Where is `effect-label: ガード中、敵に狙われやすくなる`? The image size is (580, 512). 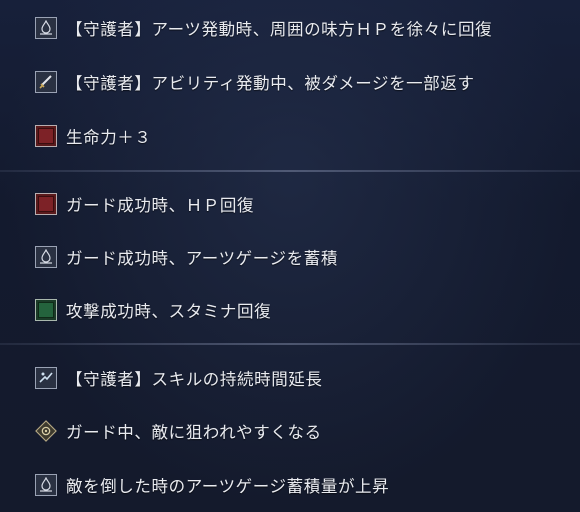 effect-label: ガード中、敵に狙われやすくなる is located at coordinates (194, 432).